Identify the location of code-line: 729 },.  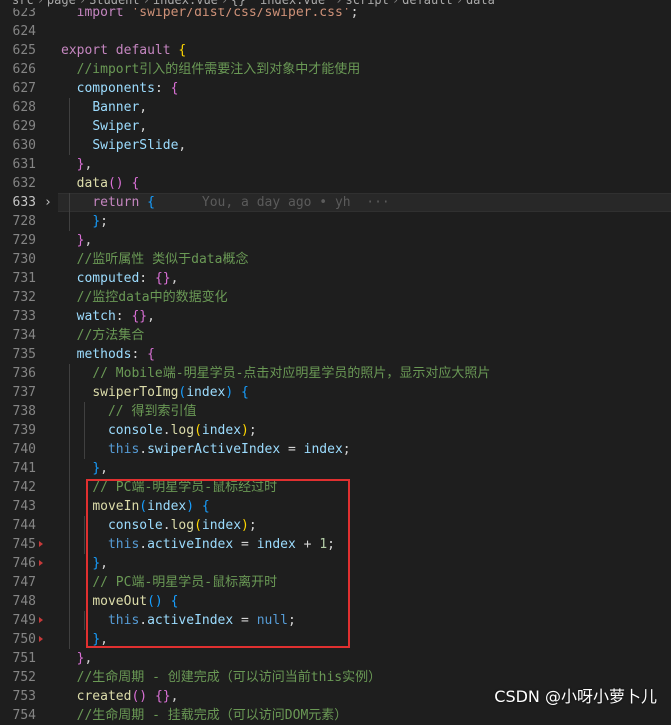
(335, 240).